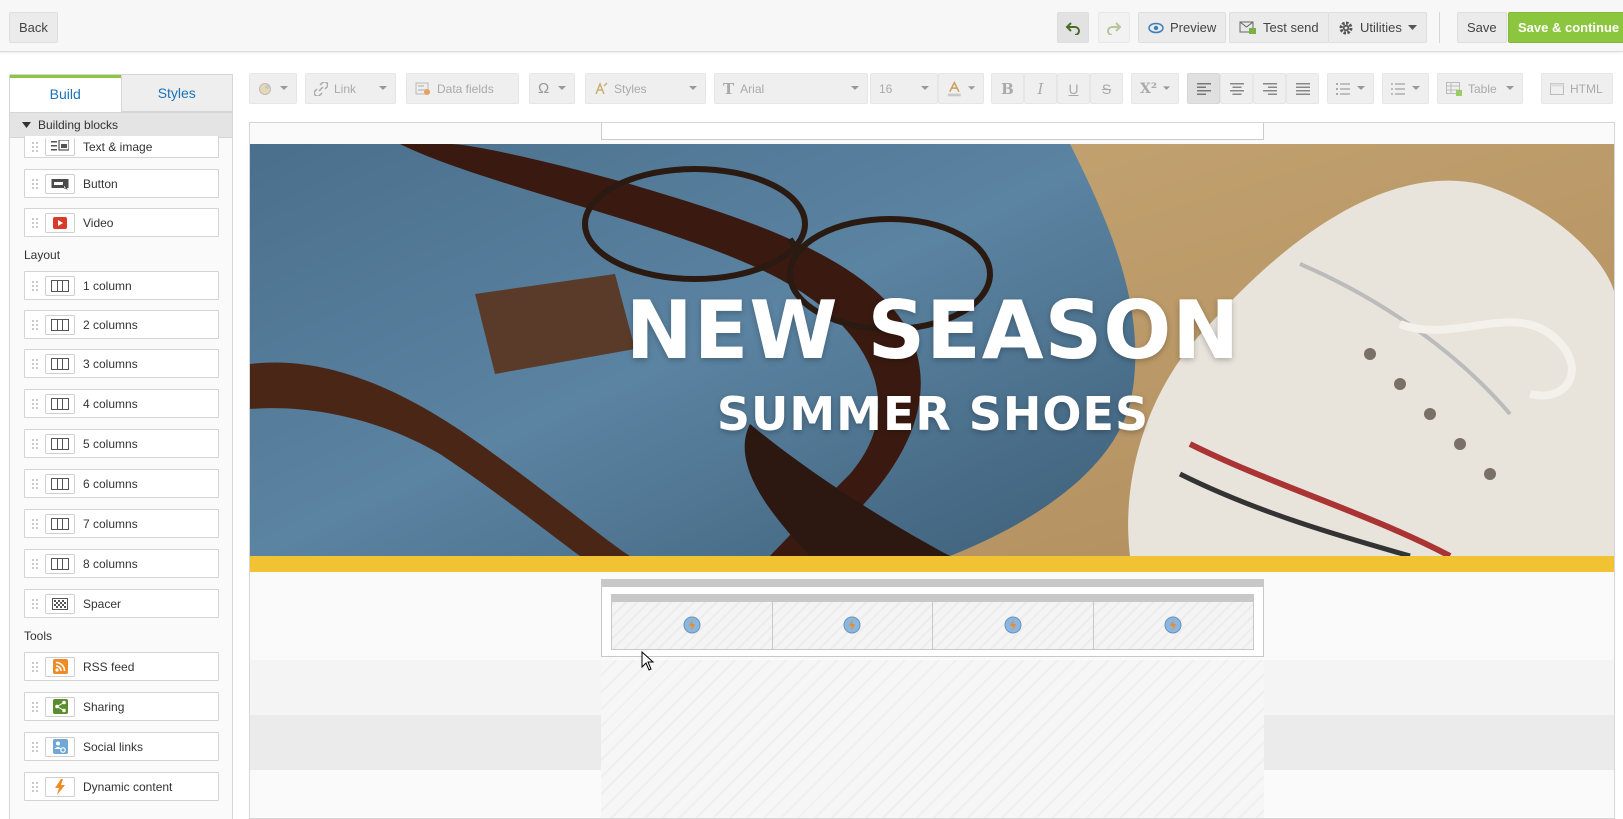 The height and width of the screenshot is (819, 1623). Describe the element at coordinates (932, 564) in the screenshot. I see `divider-bar` at that location.